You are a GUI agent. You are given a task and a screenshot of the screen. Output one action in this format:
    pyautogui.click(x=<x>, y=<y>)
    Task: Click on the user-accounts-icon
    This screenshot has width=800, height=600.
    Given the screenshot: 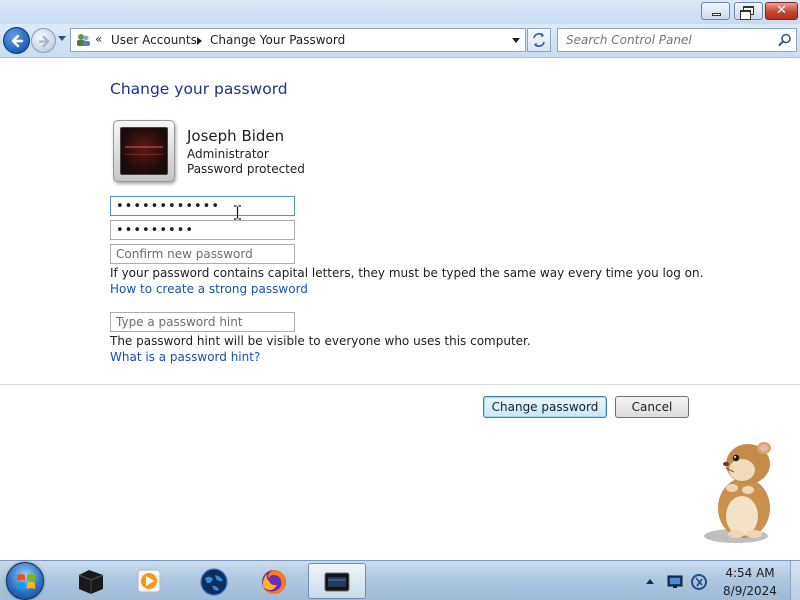 What is the action you would take?
    pyautogui.click(x=83, y=40)
    